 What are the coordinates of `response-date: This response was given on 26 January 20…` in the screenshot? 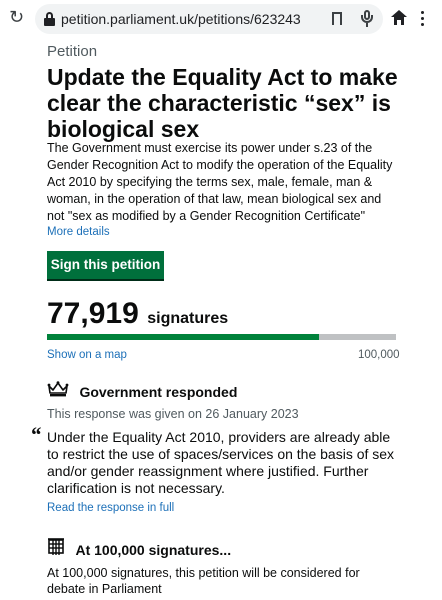 It's located at (173, 414).